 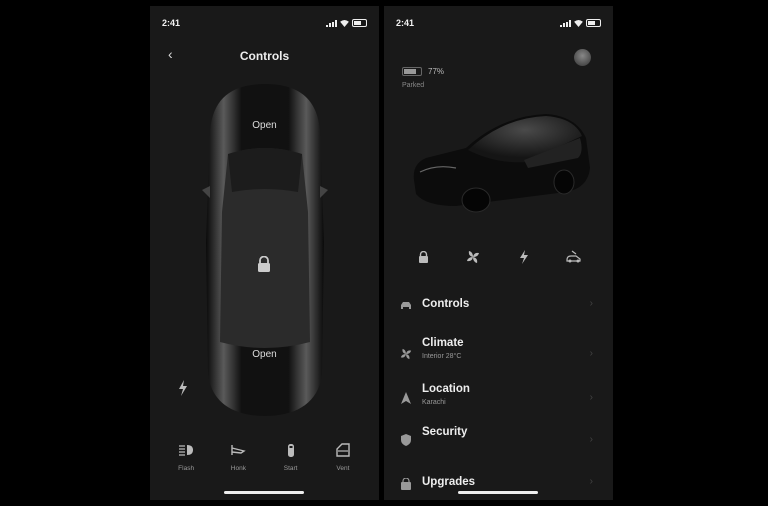 What do you see at coordinates (446, 304) in the screenshot?
I see `menu-label: Controls` at bounding box center [446, 304].